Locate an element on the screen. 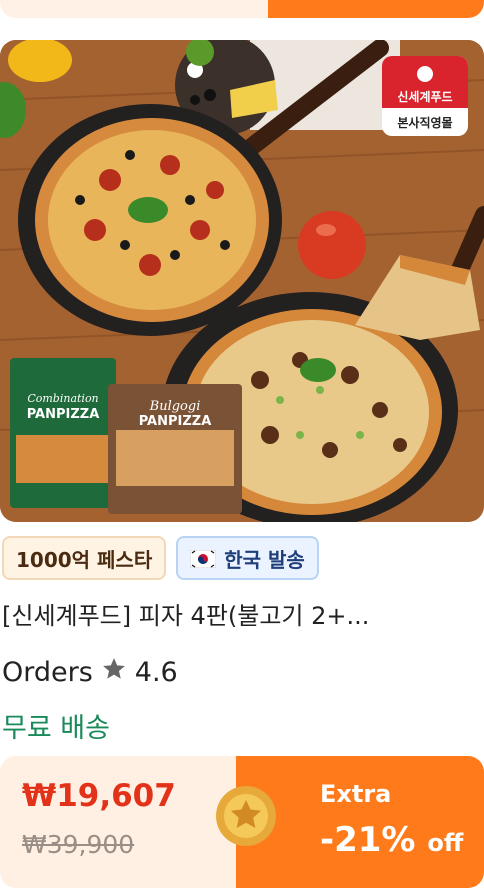  discount-suffix: off is located at coordinates (445, 843).